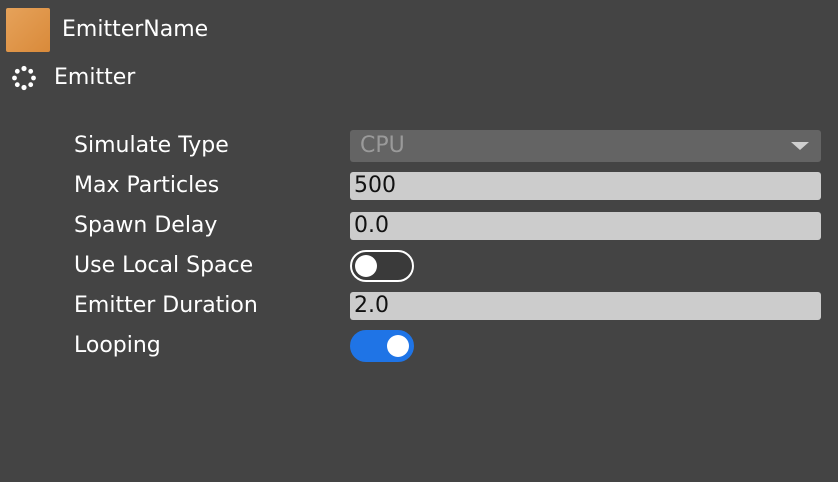 Image resolution: width=838 pixels, height=482 pixels. I want to click on property-row-looping: Looping, so click(448, 346).